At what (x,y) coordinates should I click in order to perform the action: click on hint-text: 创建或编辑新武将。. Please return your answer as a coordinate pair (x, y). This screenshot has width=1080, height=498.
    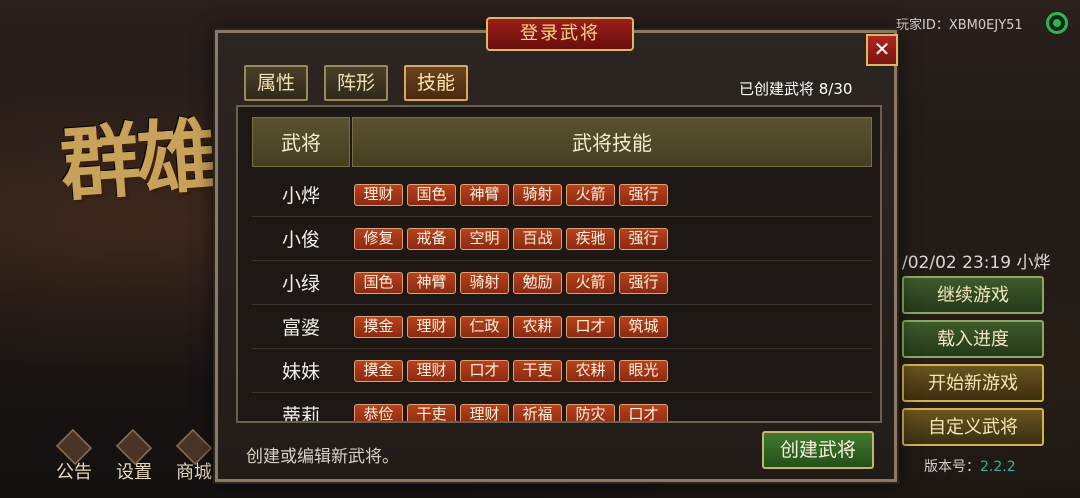
    Looking at the image, I should click on (322, 457).